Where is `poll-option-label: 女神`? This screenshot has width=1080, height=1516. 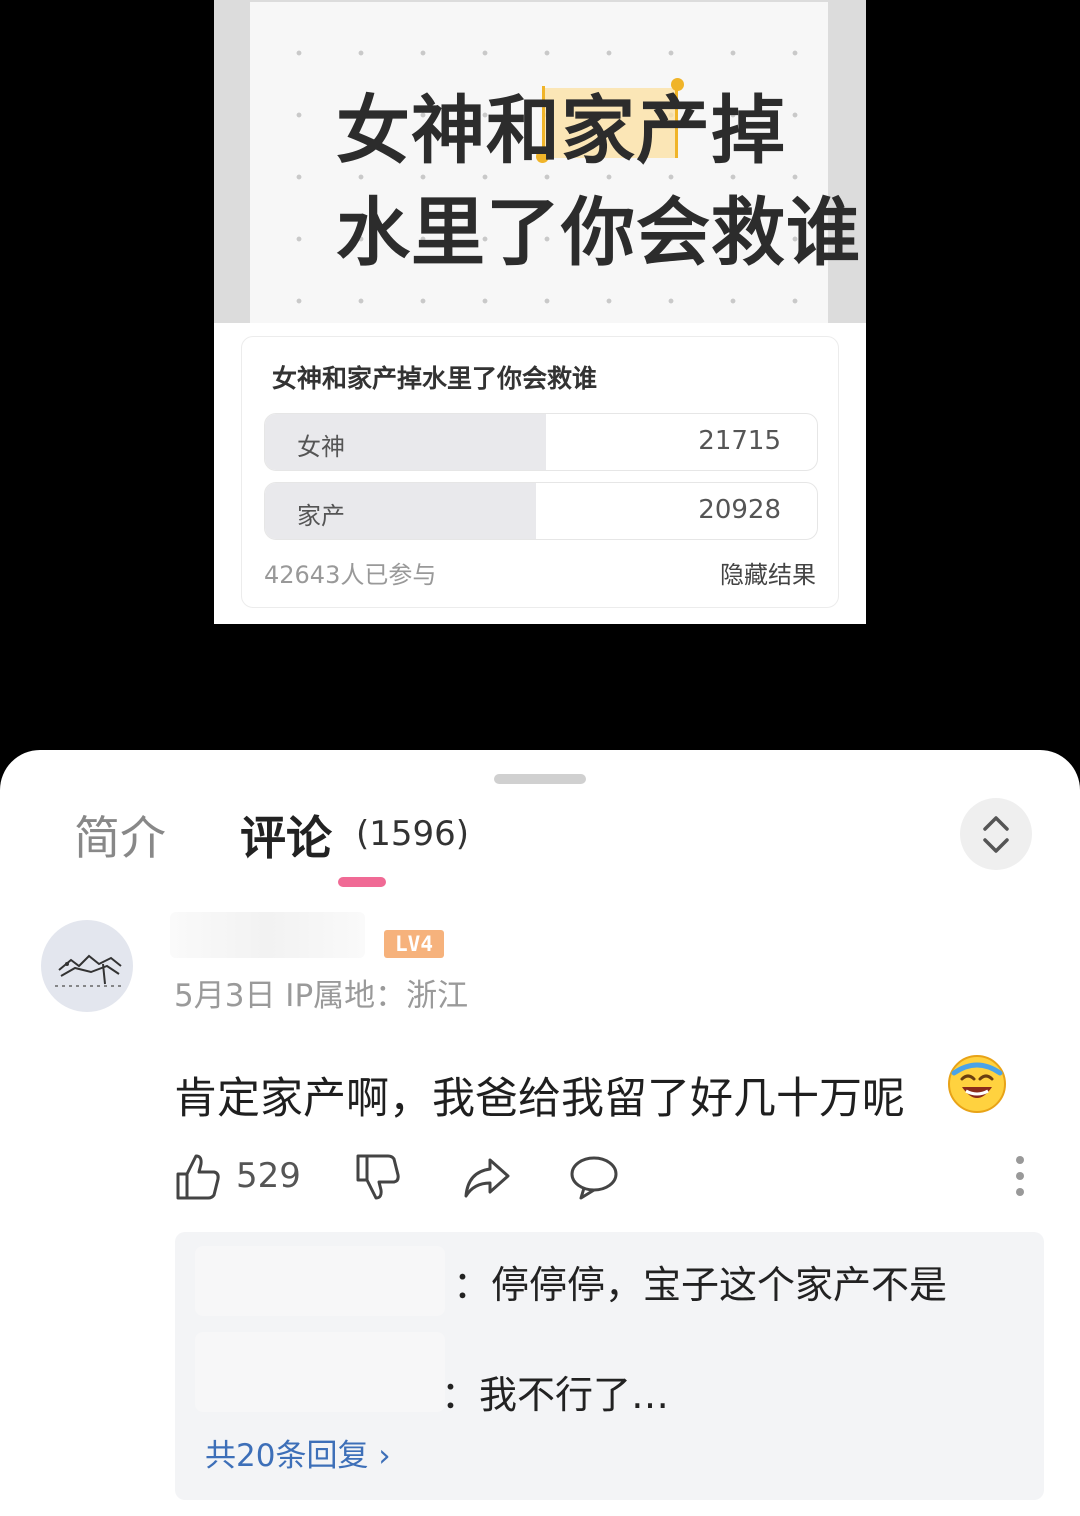 poll-option-label: 女神 is located at coordinates (321, 447).